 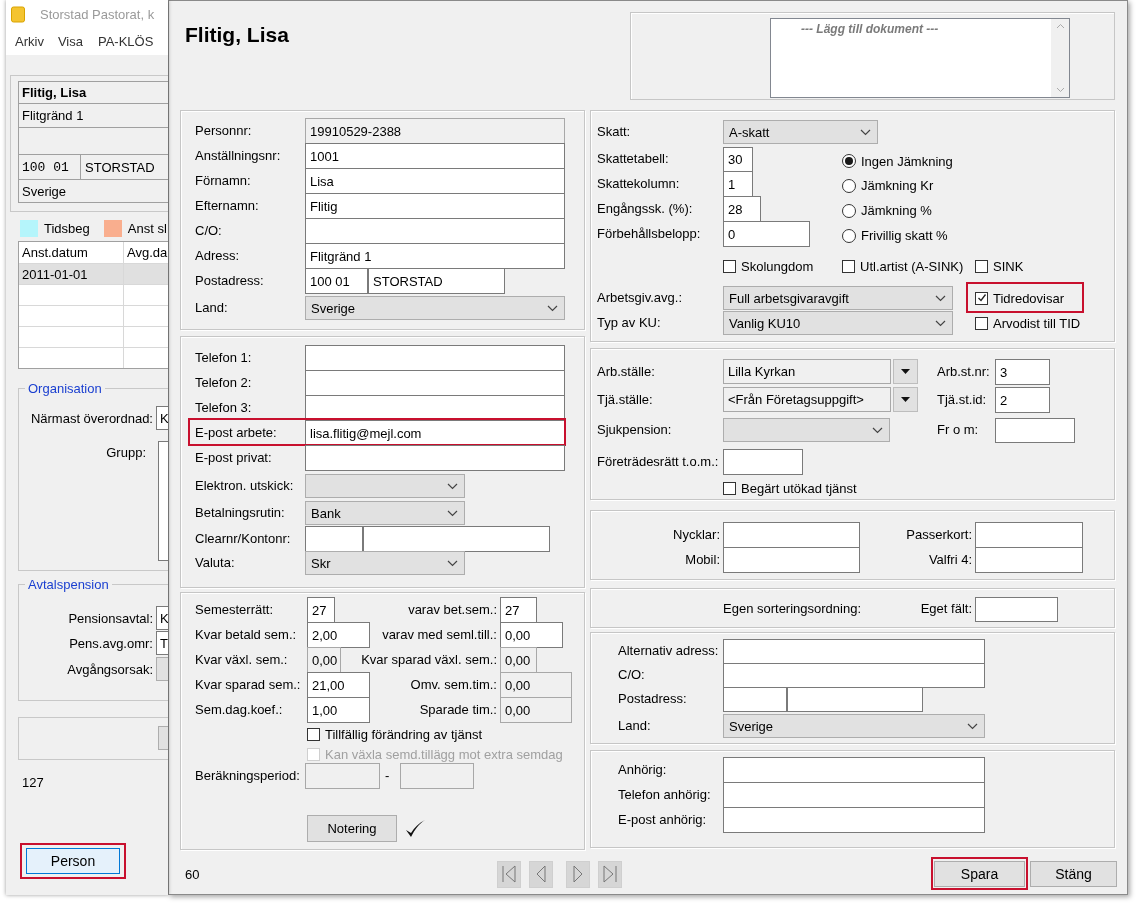 What do you see at coordinates (738, 159) in the screenshot?
I see `text-field: 30` at bounding box center [738, 159].